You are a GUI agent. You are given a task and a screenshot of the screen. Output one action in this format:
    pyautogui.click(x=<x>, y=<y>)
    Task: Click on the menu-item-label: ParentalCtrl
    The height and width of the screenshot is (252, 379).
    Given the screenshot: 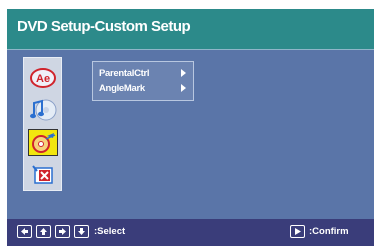 What is the action you would take?
    pyautogui.click(x=124, y=73)
    